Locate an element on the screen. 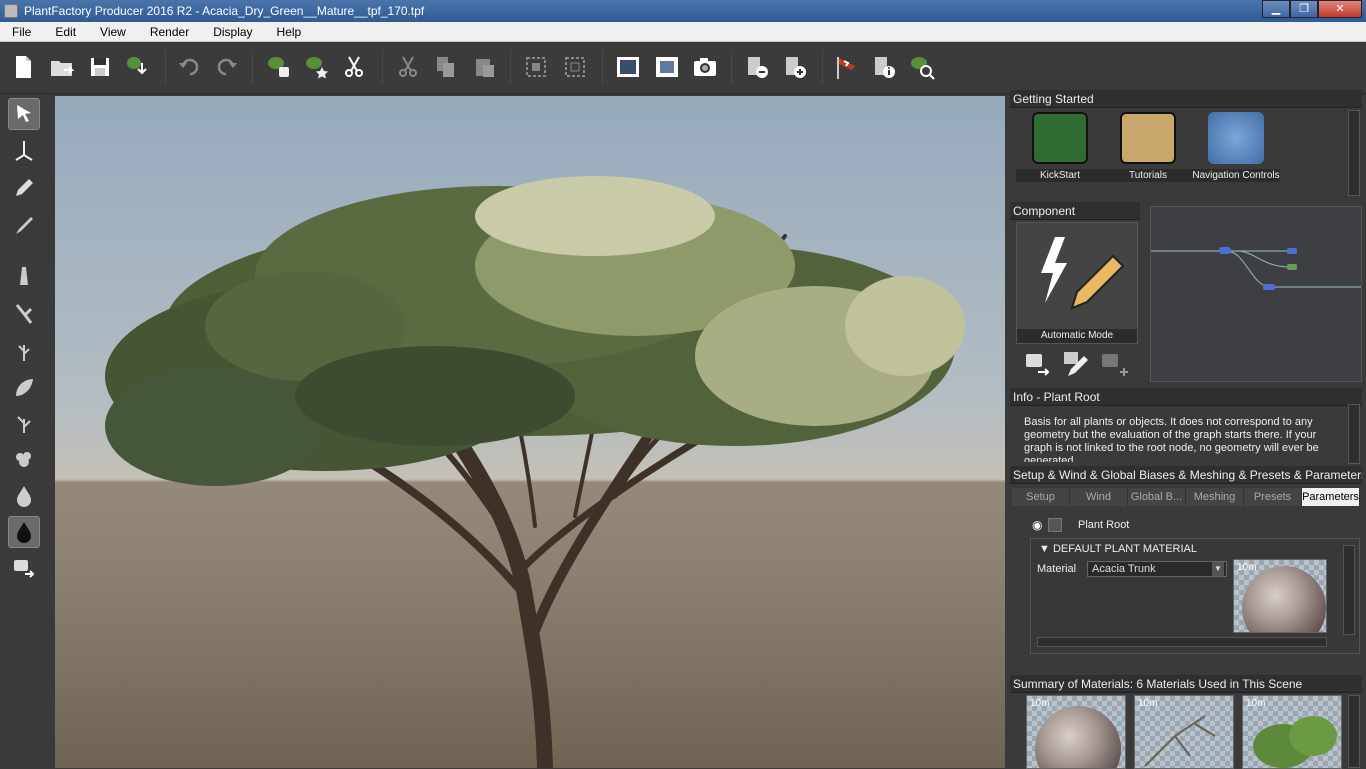  material-dropdown: Acacia Trunk ▼ is located at coordinates (1157, 569).